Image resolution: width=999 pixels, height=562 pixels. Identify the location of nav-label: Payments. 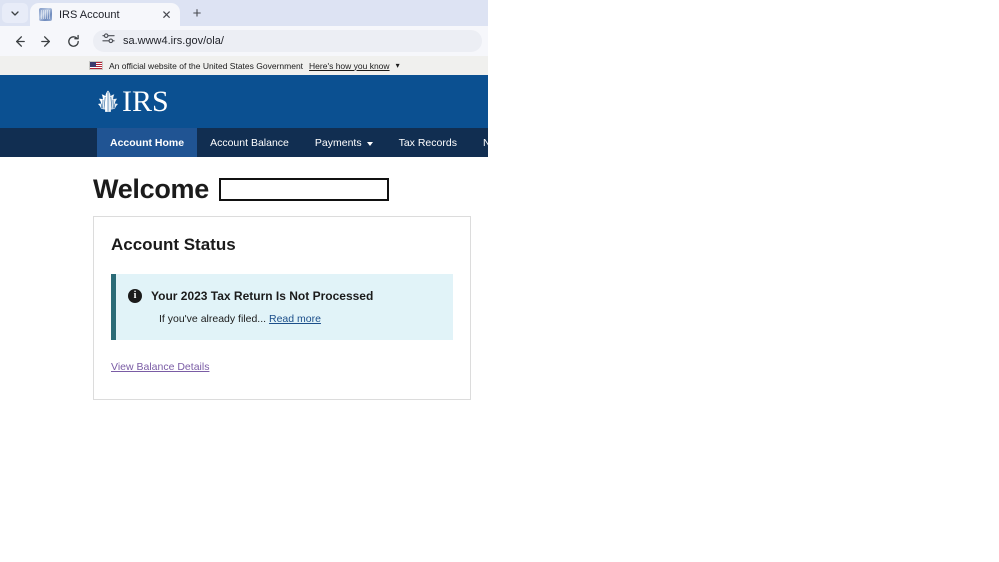
(338, 142).